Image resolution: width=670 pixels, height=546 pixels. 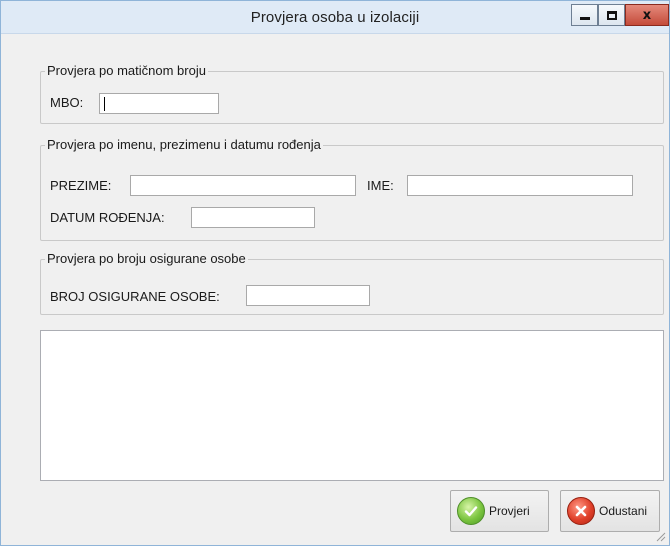 What do you see at coordinates (253, 217) in the screenshot?
I see `dob-input` at bounding box center [253, 217].